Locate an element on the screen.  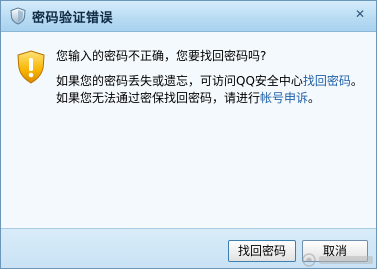
recovery-hint-line: 如果您的密码丢失或遗忘，可访问QQ安全中心找回密码。 is located at coordinates (209, 80).